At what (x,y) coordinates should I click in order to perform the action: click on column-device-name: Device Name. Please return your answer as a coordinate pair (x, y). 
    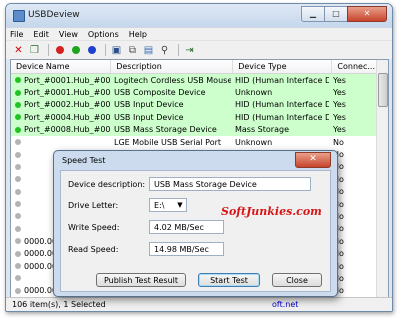
    Looking at the image, I should click on (61, 66).